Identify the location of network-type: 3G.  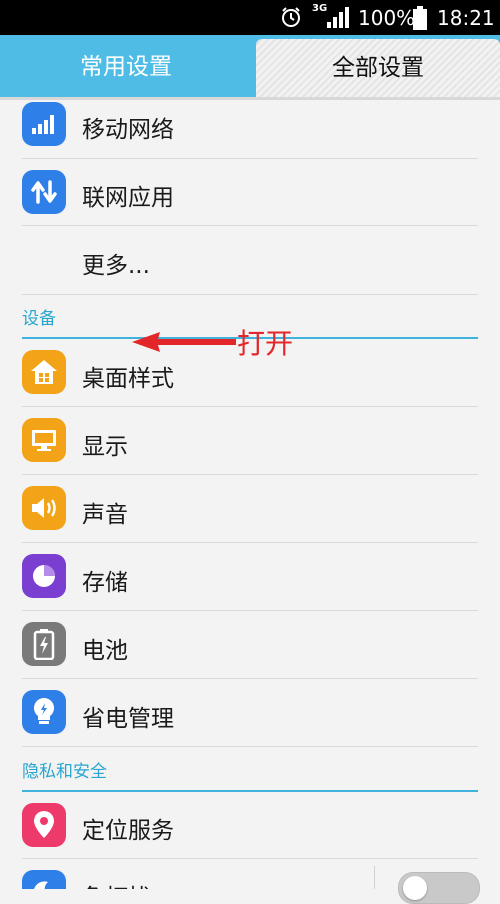
(320, 8).